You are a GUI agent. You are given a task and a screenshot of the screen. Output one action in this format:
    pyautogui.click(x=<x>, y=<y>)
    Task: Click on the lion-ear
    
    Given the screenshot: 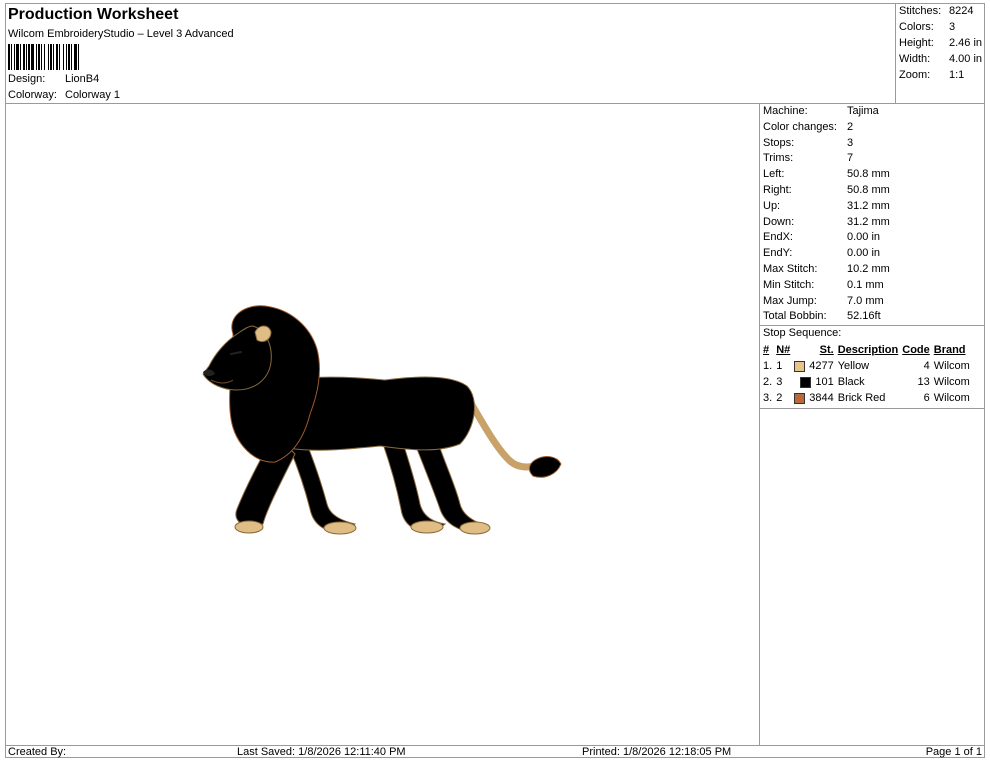 What is the action you would take?
    pyautogui.click(x=263, y=334)
    